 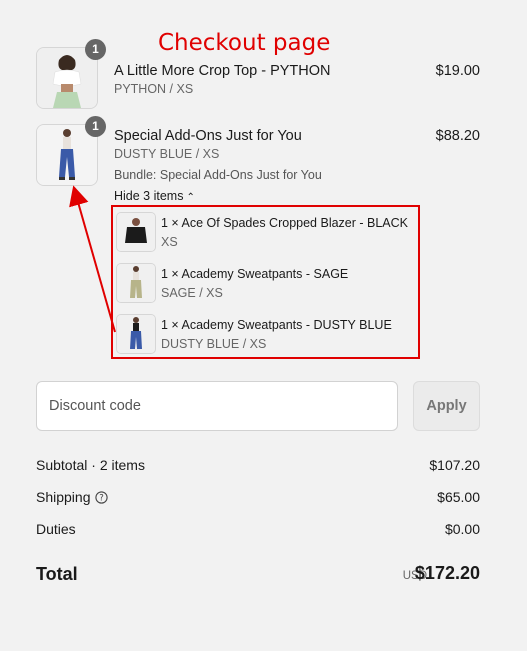 I want to click on subtotal-value: $107.20, so click(x=454, y=465).